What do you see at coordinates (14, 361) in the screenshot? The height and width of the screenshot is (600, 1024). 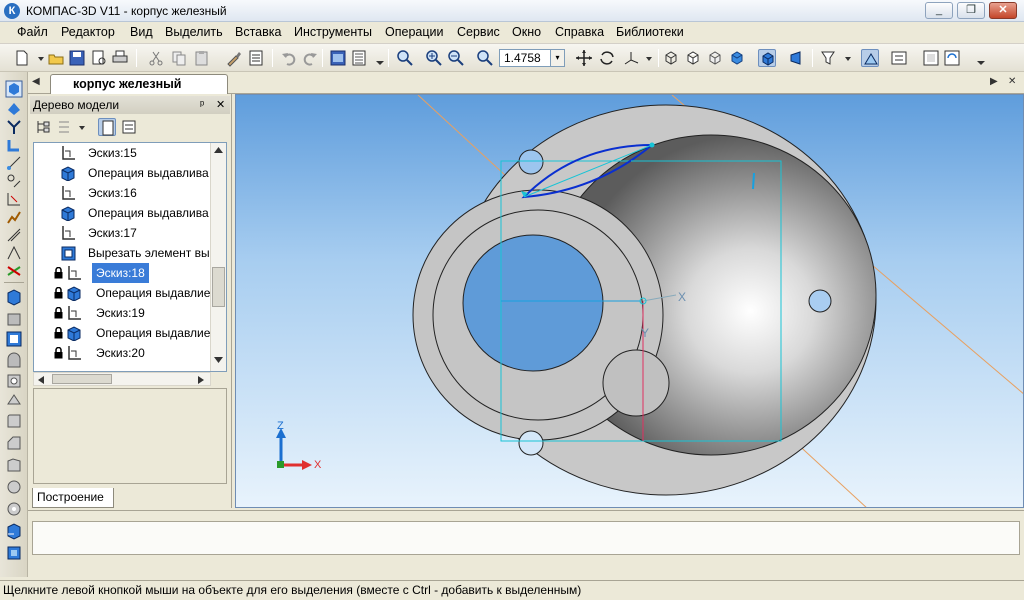 I see `loft-operation-icon` at bounding box center [14, 361].